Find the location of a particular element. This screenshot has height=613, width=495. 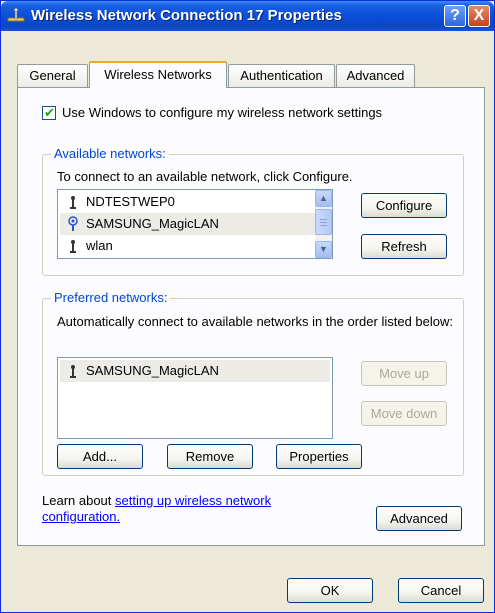

use-windows-checkbox: ✔ is located at coordinates (49, 112).